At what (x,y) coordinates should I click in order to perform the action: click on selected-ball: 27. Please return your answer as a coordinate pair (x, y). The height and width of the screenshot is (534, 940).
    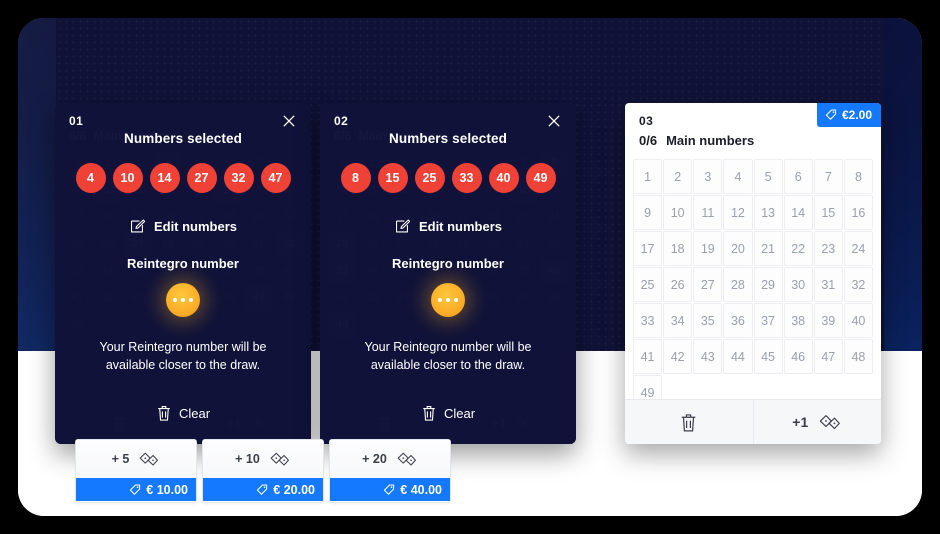
    Looking at the image, I should click on (201, 178).